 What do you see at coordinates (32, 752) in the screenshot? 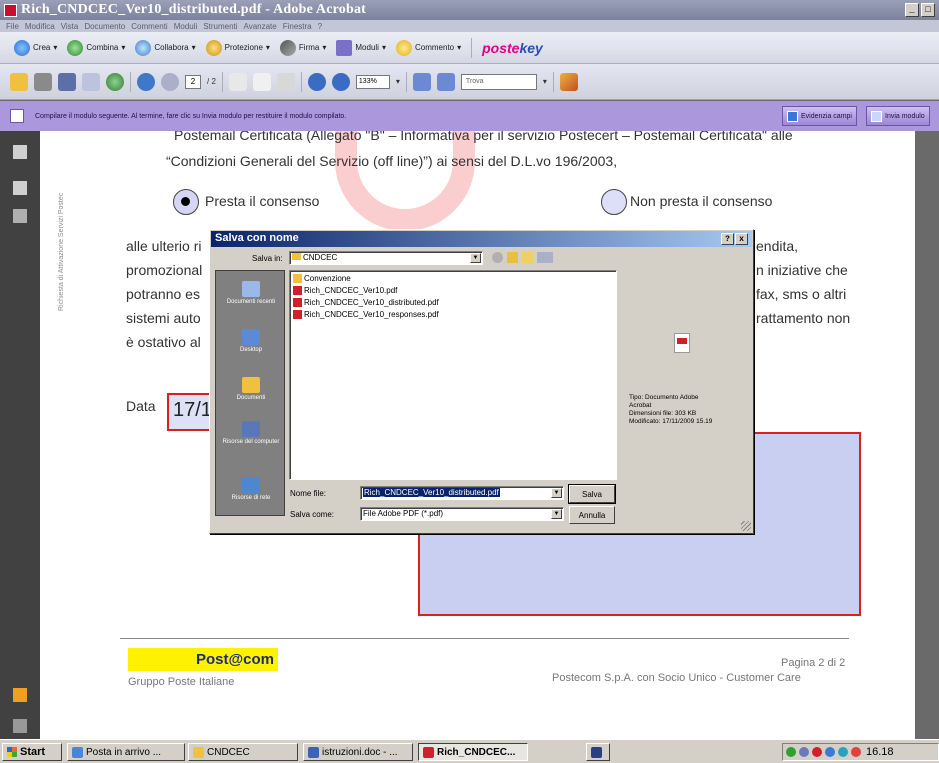
I see `start-button: Start` at bounding box center [32, 752].